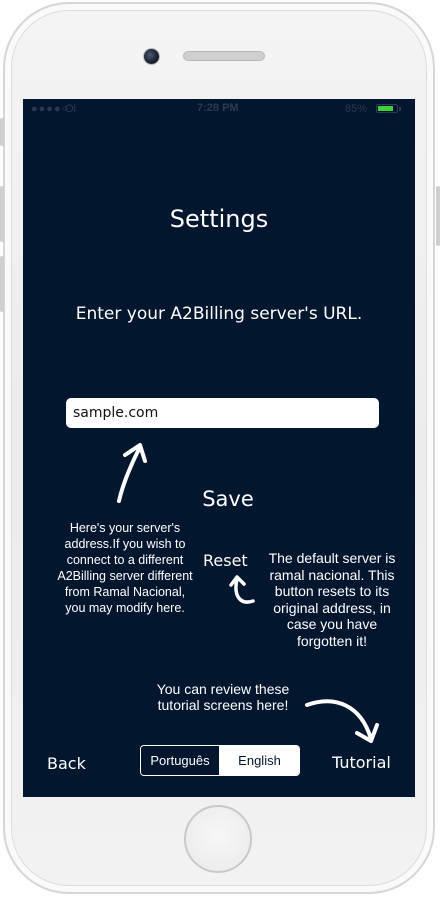 The height and width of the screenshot is (898, 440). I want to click on battery-icon, so click(387, 108).